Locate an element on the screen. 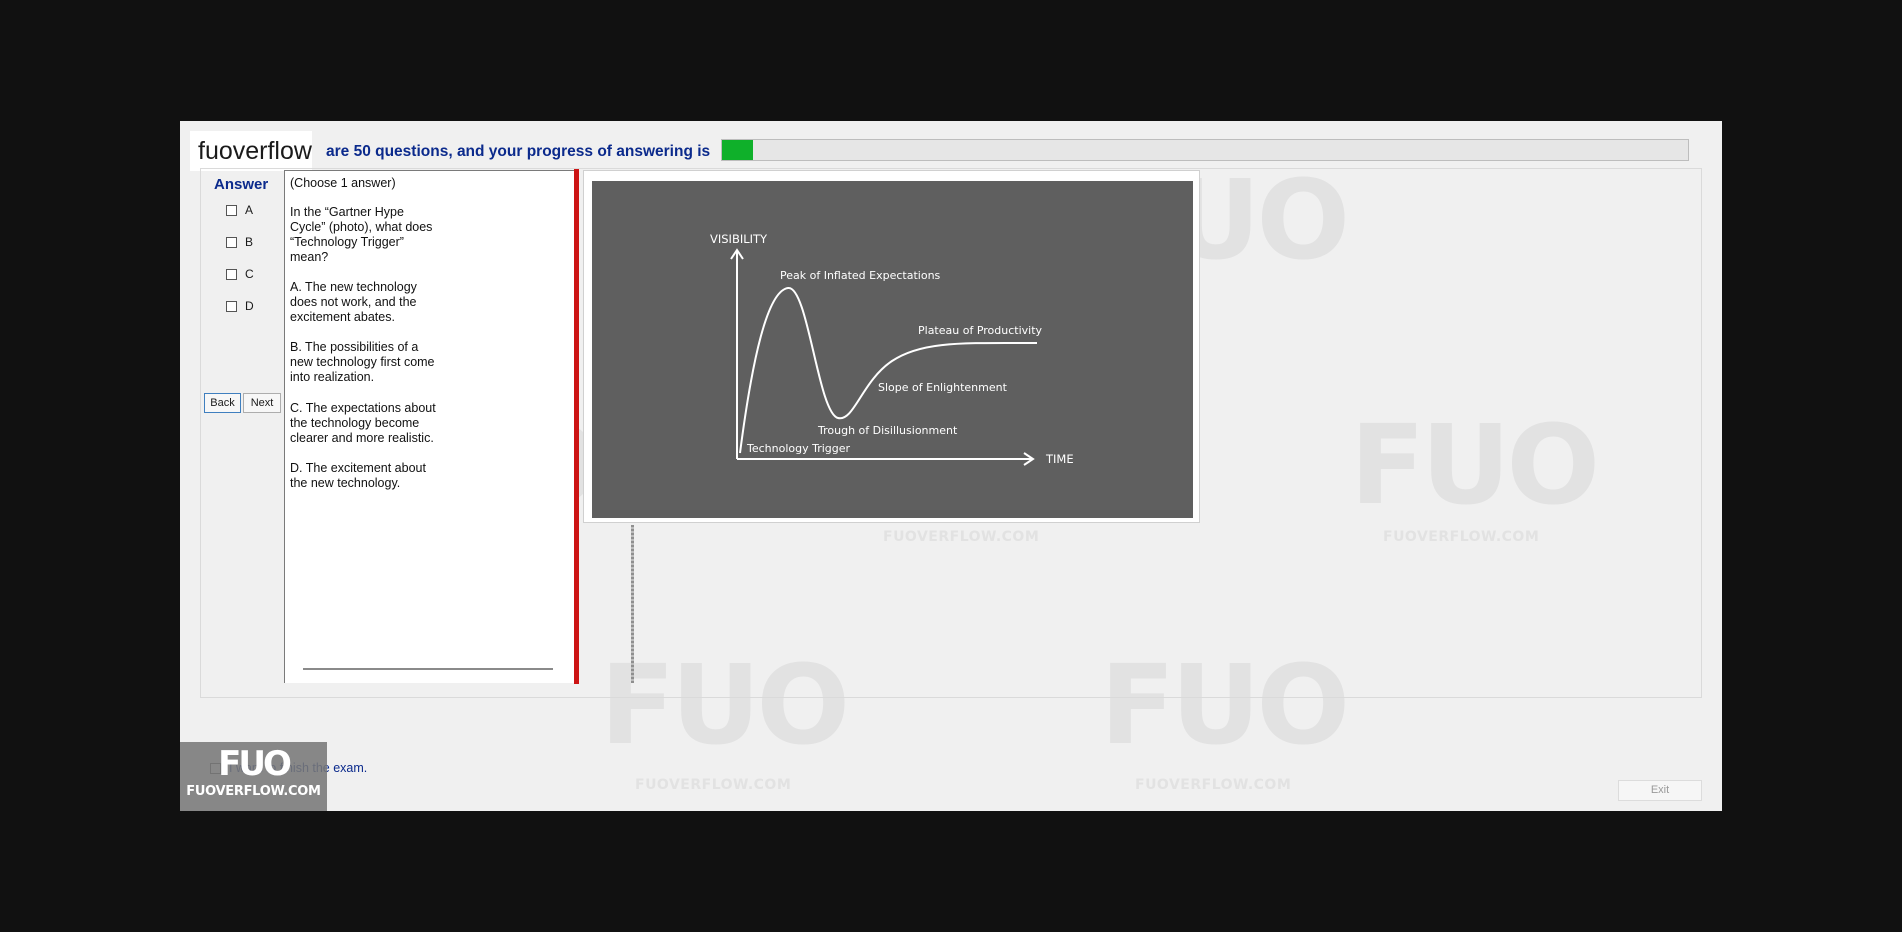 Image resolution: width=1902 pixels, height=932 pixels. progress-bar-fill is located at coordinates (737, 150).